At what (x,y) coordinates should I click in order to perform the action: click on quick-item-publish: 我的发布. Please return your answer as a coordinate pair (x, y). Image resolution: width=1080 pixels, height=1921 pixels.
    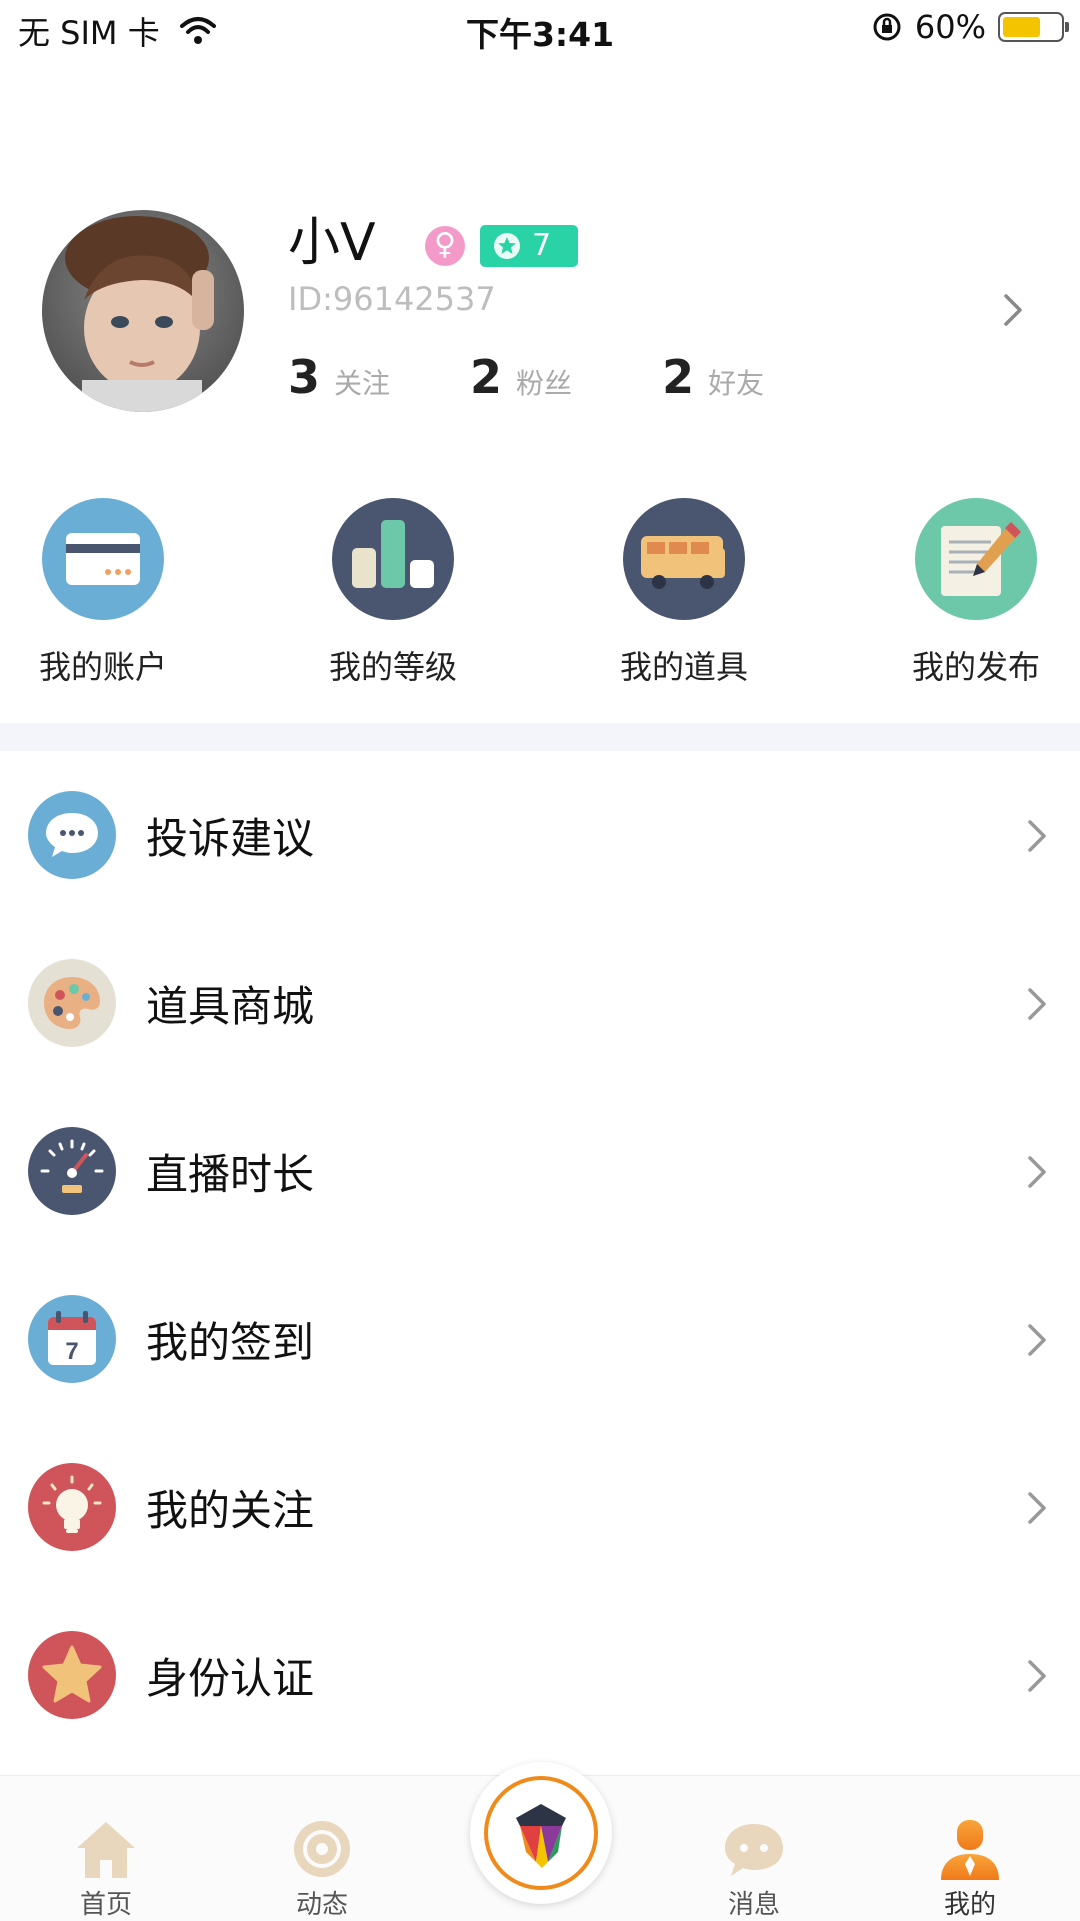
    Looking at the image, I should click on (976, 593).